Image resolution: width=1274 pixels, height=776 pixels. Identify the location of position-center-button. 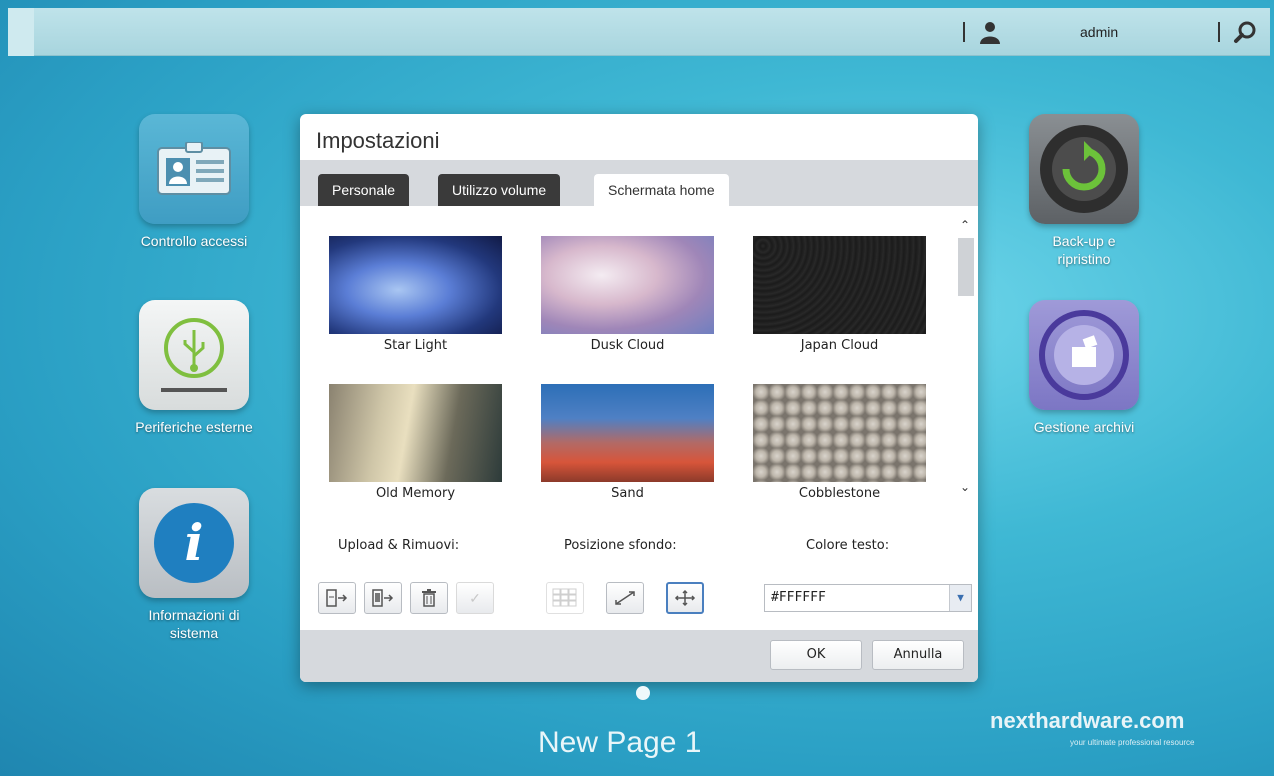
(685, 598).